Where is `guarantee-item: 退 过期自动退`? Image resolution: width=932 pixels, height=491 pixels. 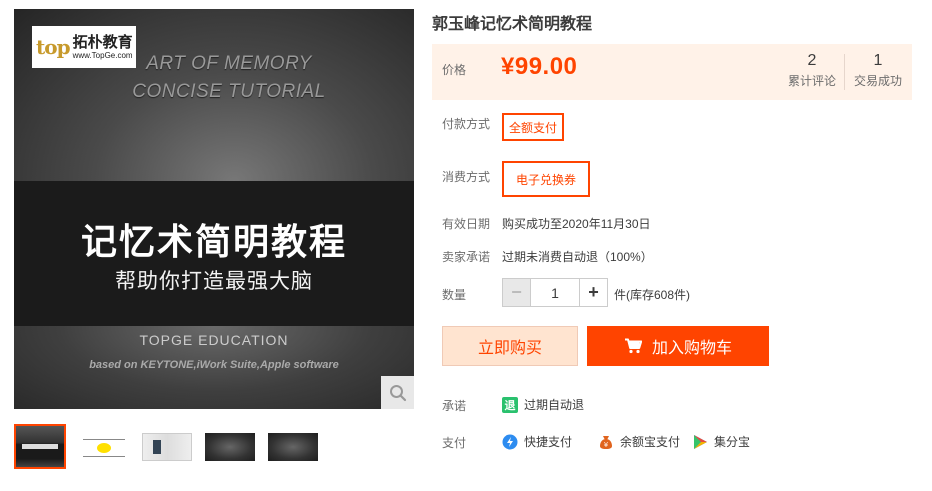
guarantee-item: 退 过期自动退 is located at coordinates (543, 404).